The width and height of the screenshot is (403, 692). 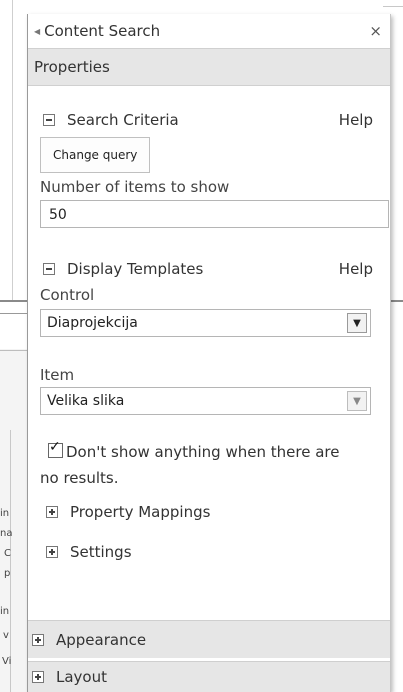 What do you see at coordinates (135, 187) in the screenshot?
I see `items-to-show-label: Number of items to show` at bounding box center [135, 187].